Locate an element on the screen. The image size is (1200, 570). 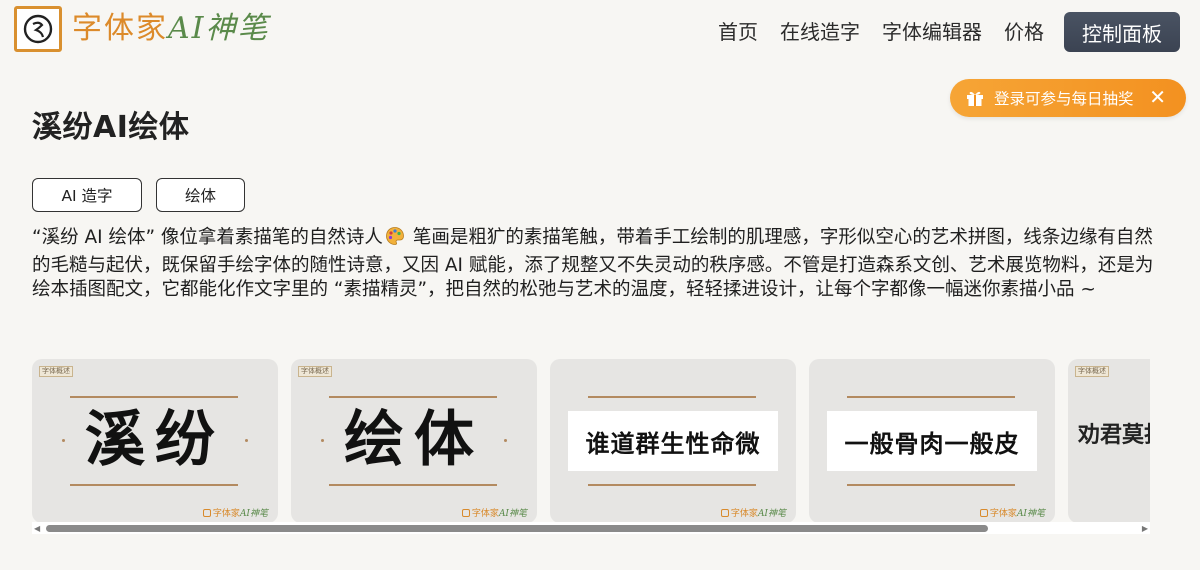
logo-text-primary: 字体家 is located at coordinates (120, 28).